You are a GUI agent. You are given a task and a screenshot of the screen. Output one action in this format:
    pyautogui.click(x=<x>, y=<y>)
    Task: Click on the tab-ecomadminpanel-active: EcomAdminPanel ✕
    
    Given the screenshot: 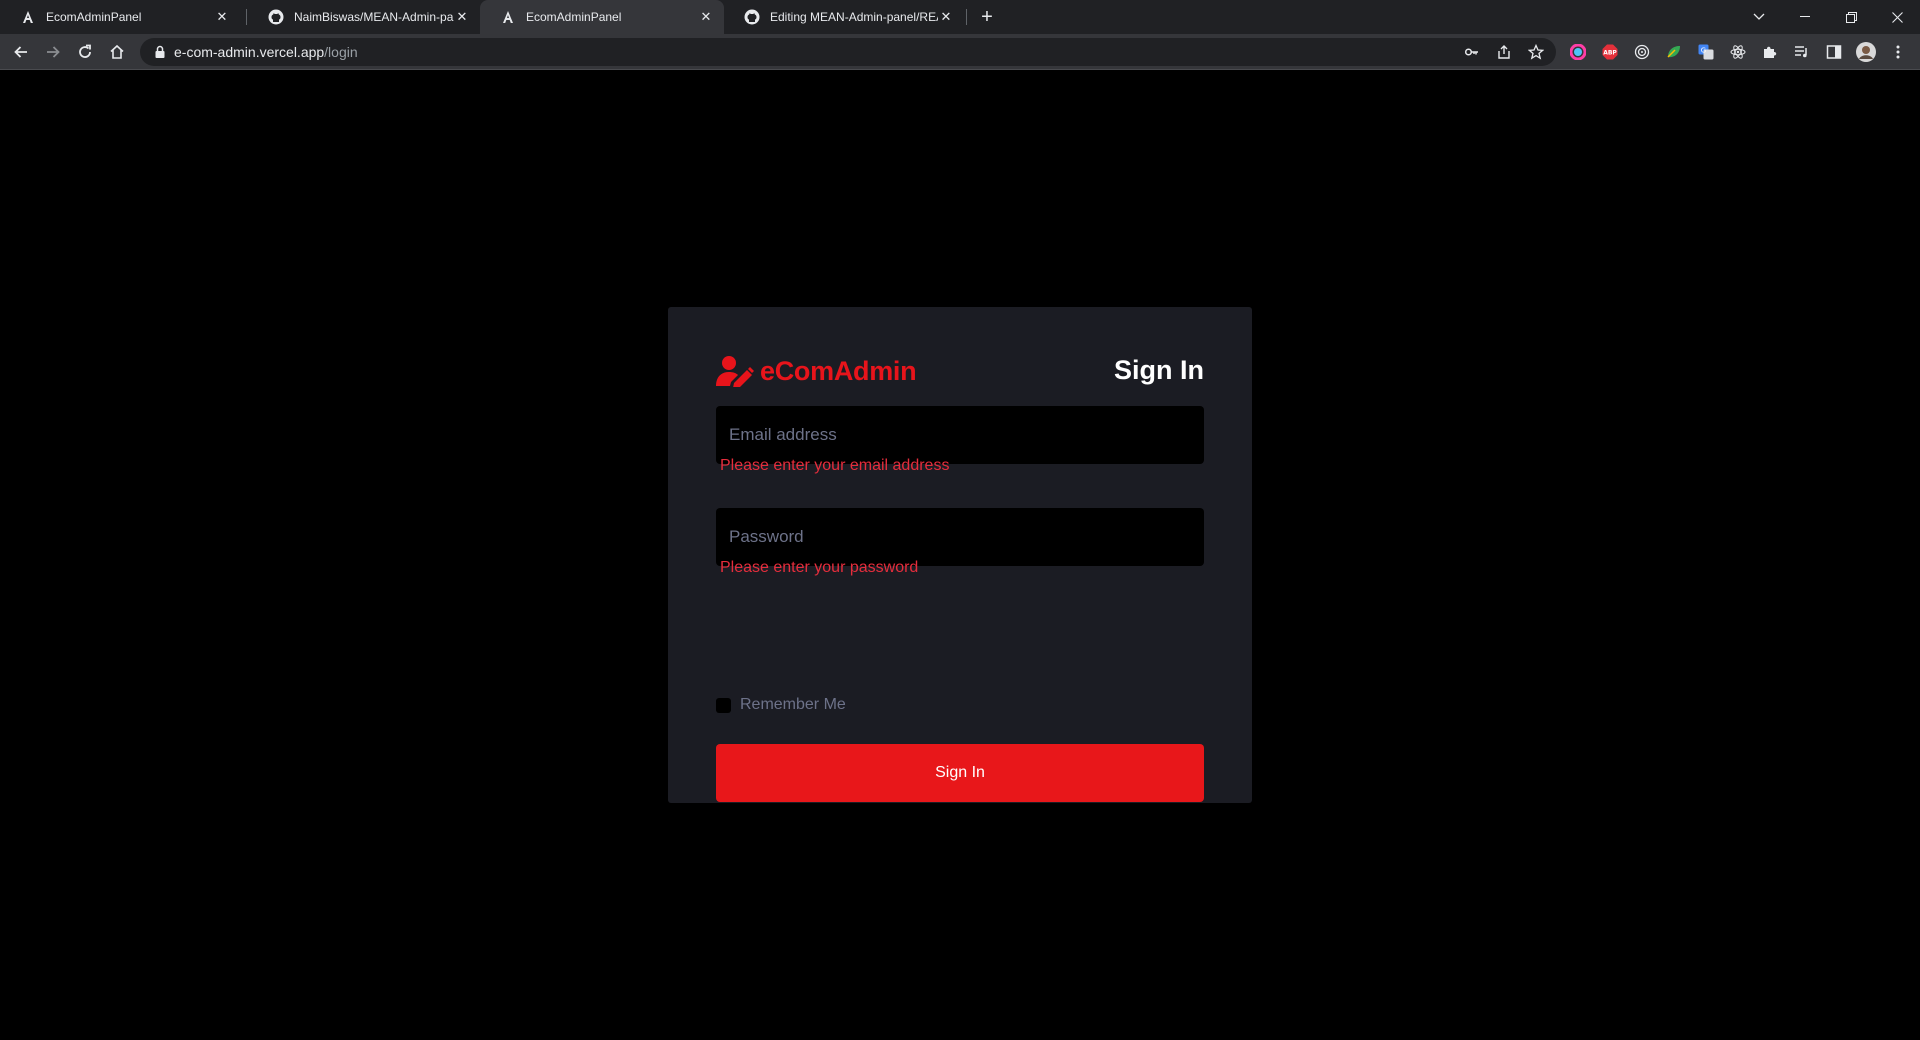 What is the action you would take?
    pyautogui.click(x=602, y=17)
    